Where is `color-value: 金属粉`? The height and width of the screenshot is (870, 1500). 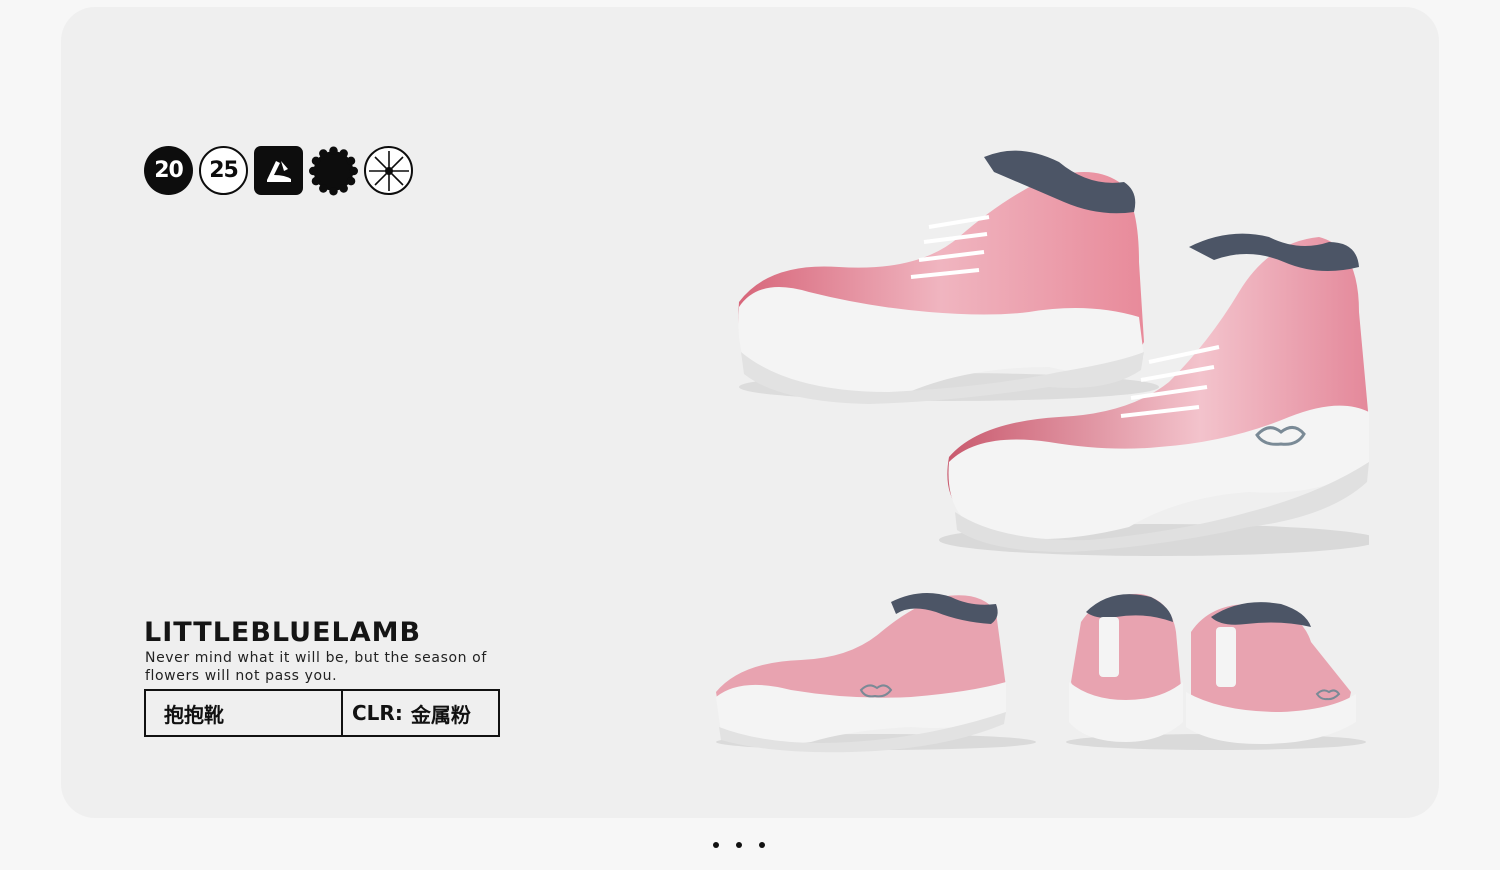
color-value: 金属粉 is located at coordinates (440, 714).